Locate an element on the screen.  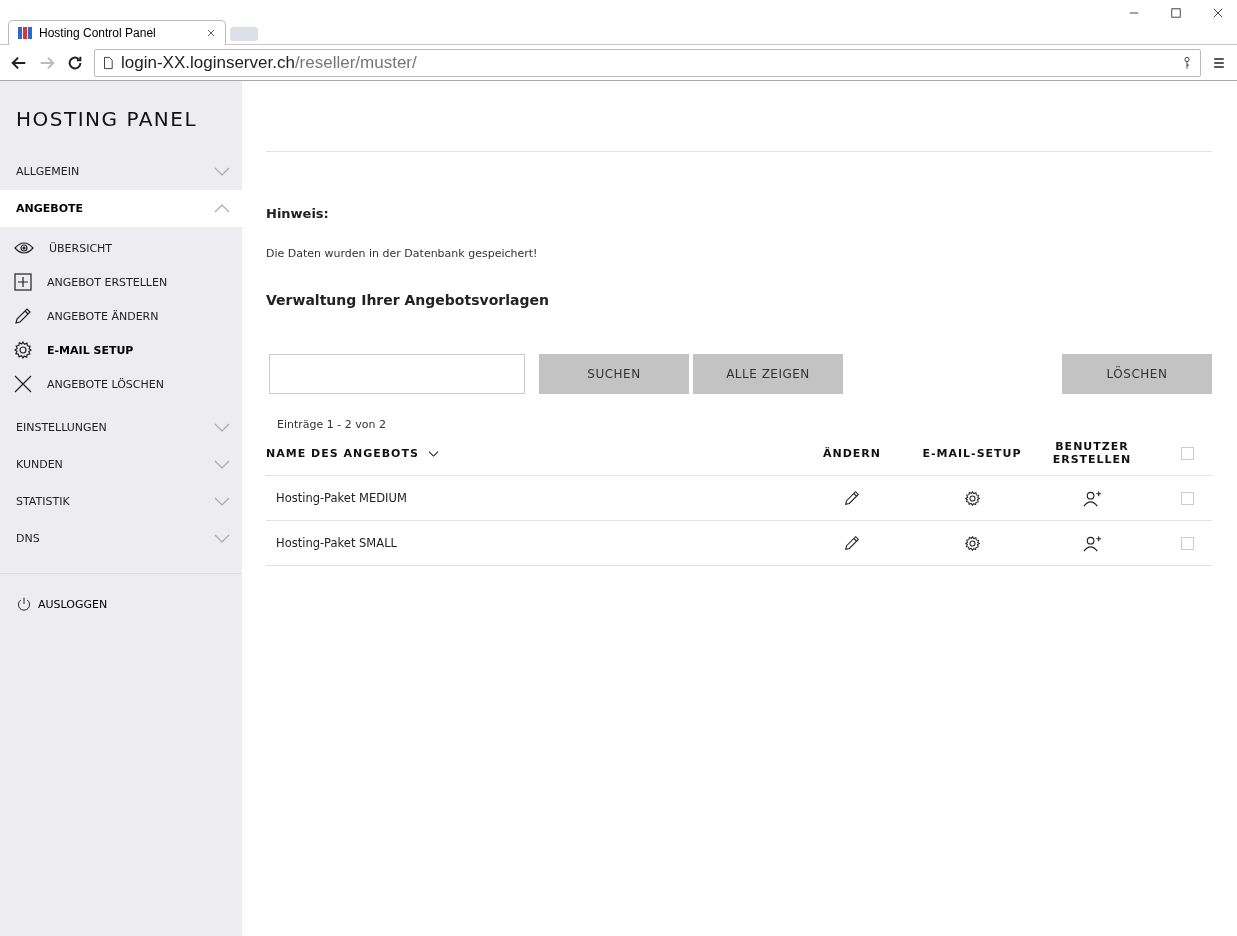
offer-name: Hosting-Paket SMALL is located at coordinates (336, 543).